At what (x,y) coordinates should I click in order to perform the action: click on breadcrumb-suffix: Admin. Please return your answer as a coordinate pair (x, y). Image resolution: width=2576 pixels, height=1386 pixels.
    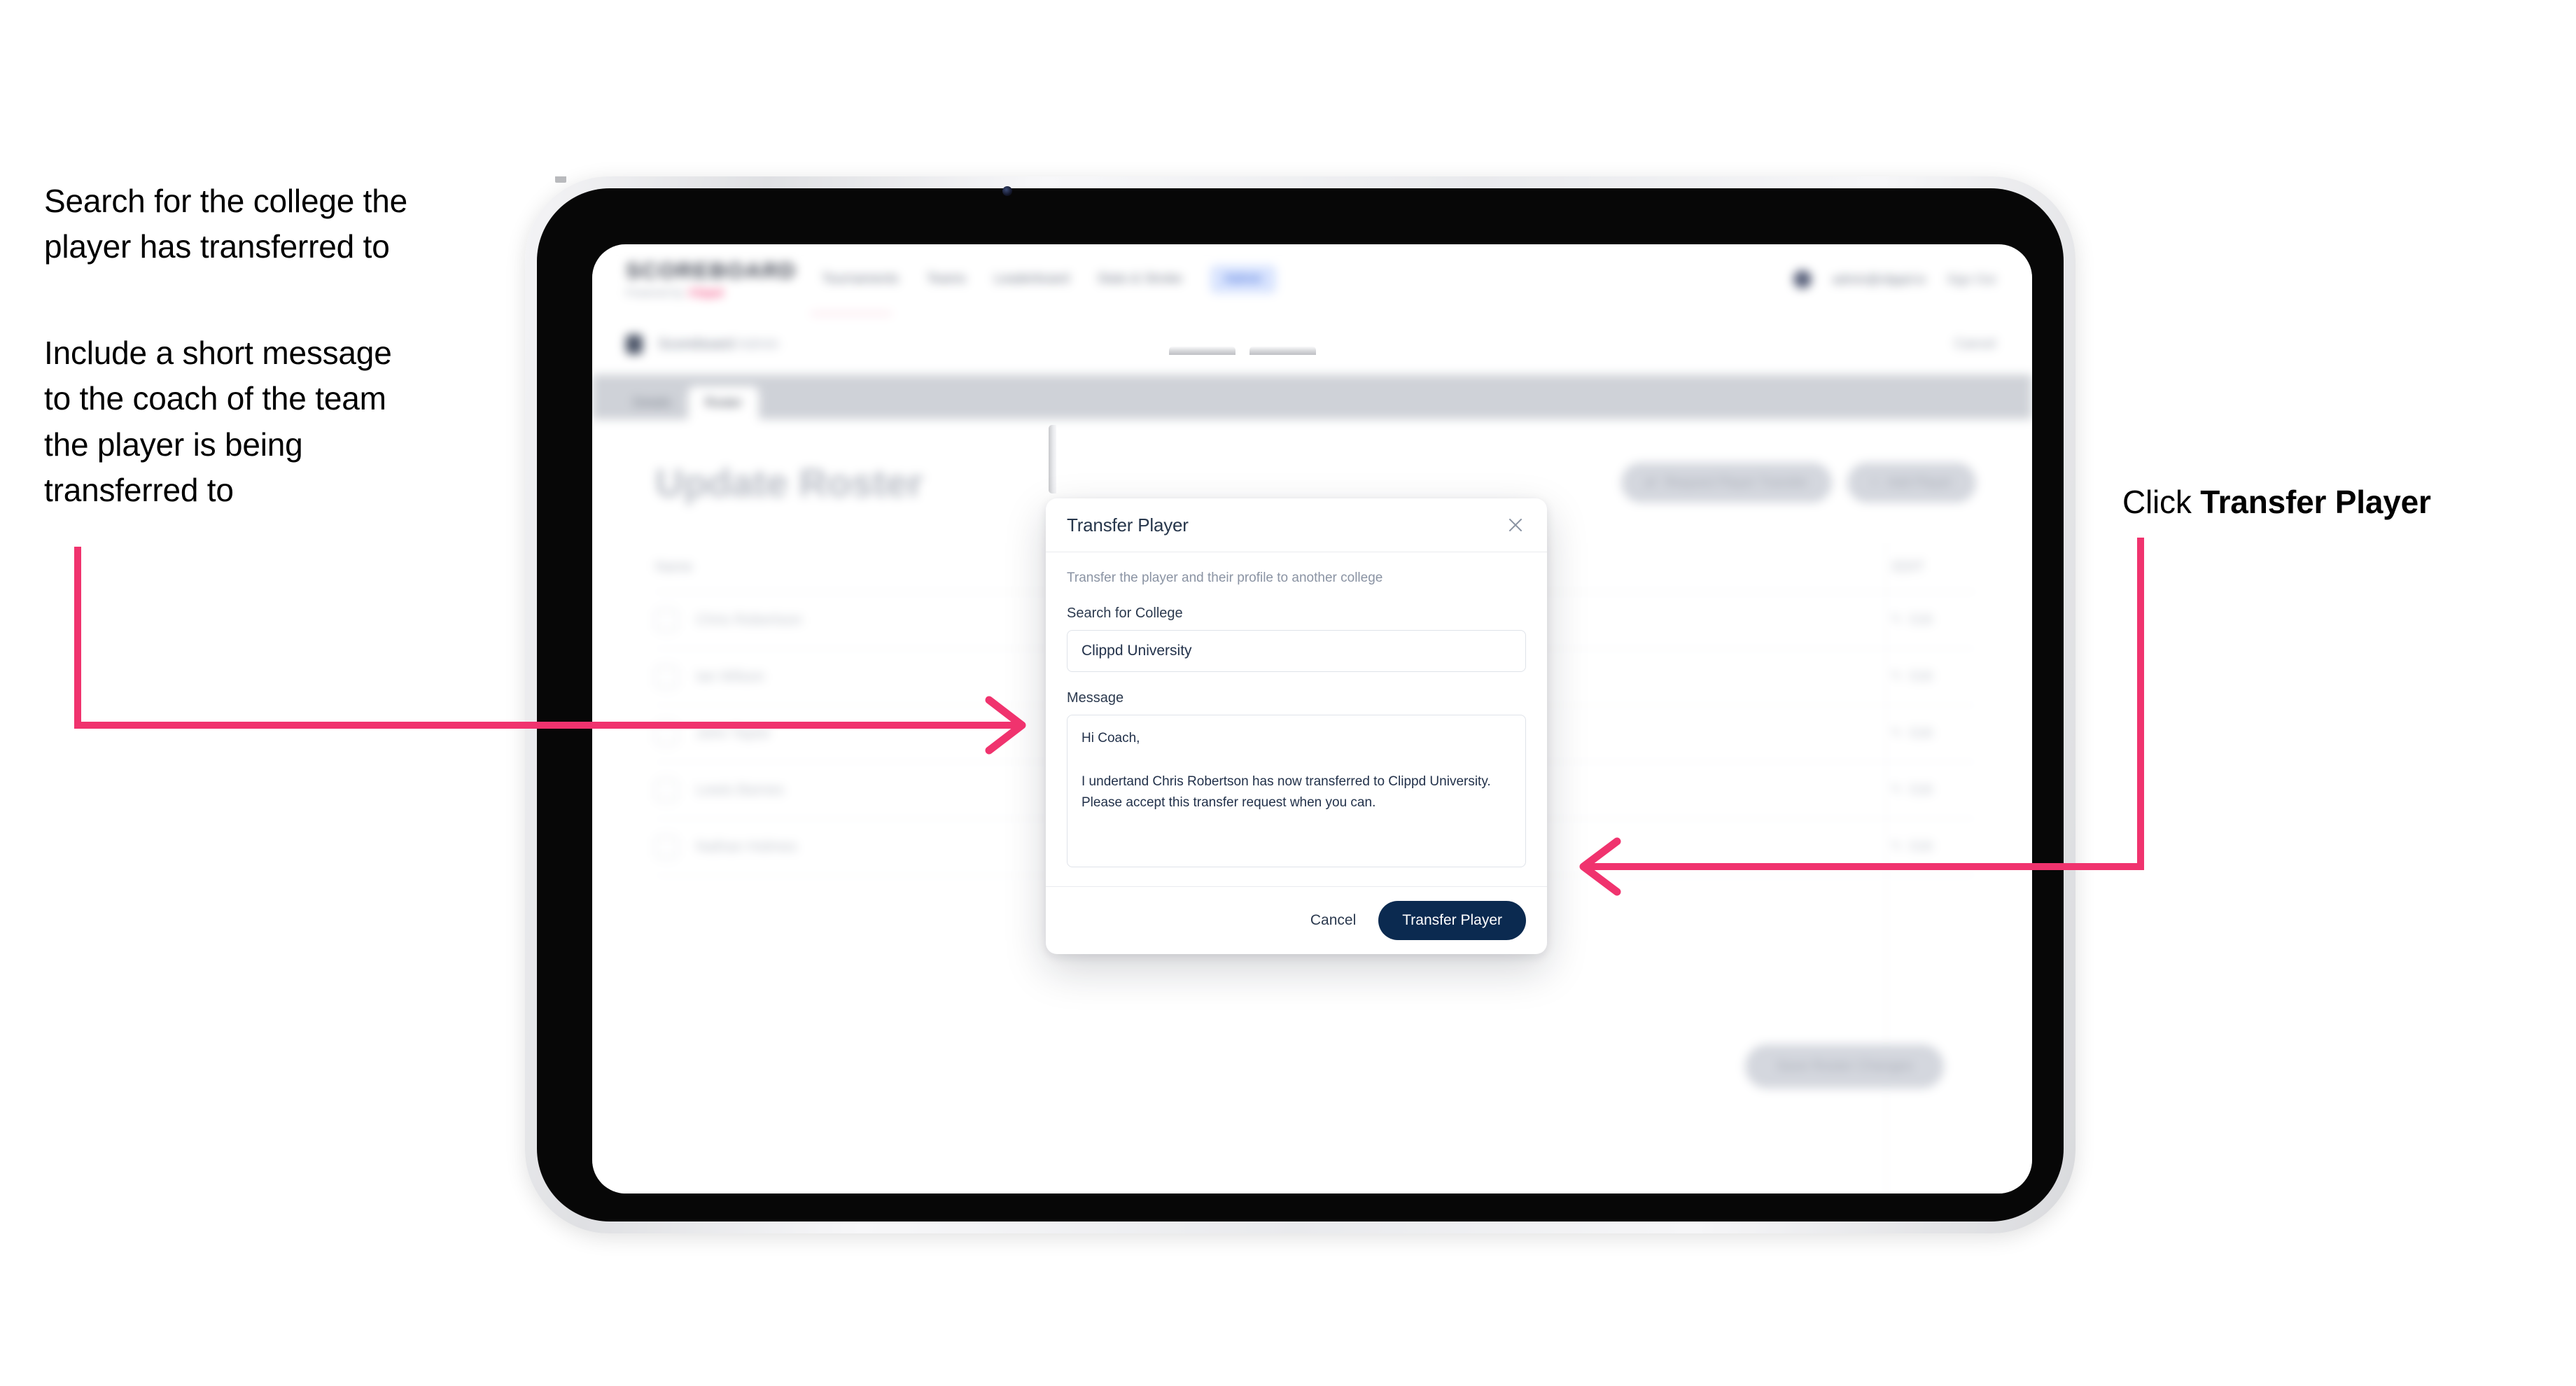
    Looking at the image, I should click on (758, 344).